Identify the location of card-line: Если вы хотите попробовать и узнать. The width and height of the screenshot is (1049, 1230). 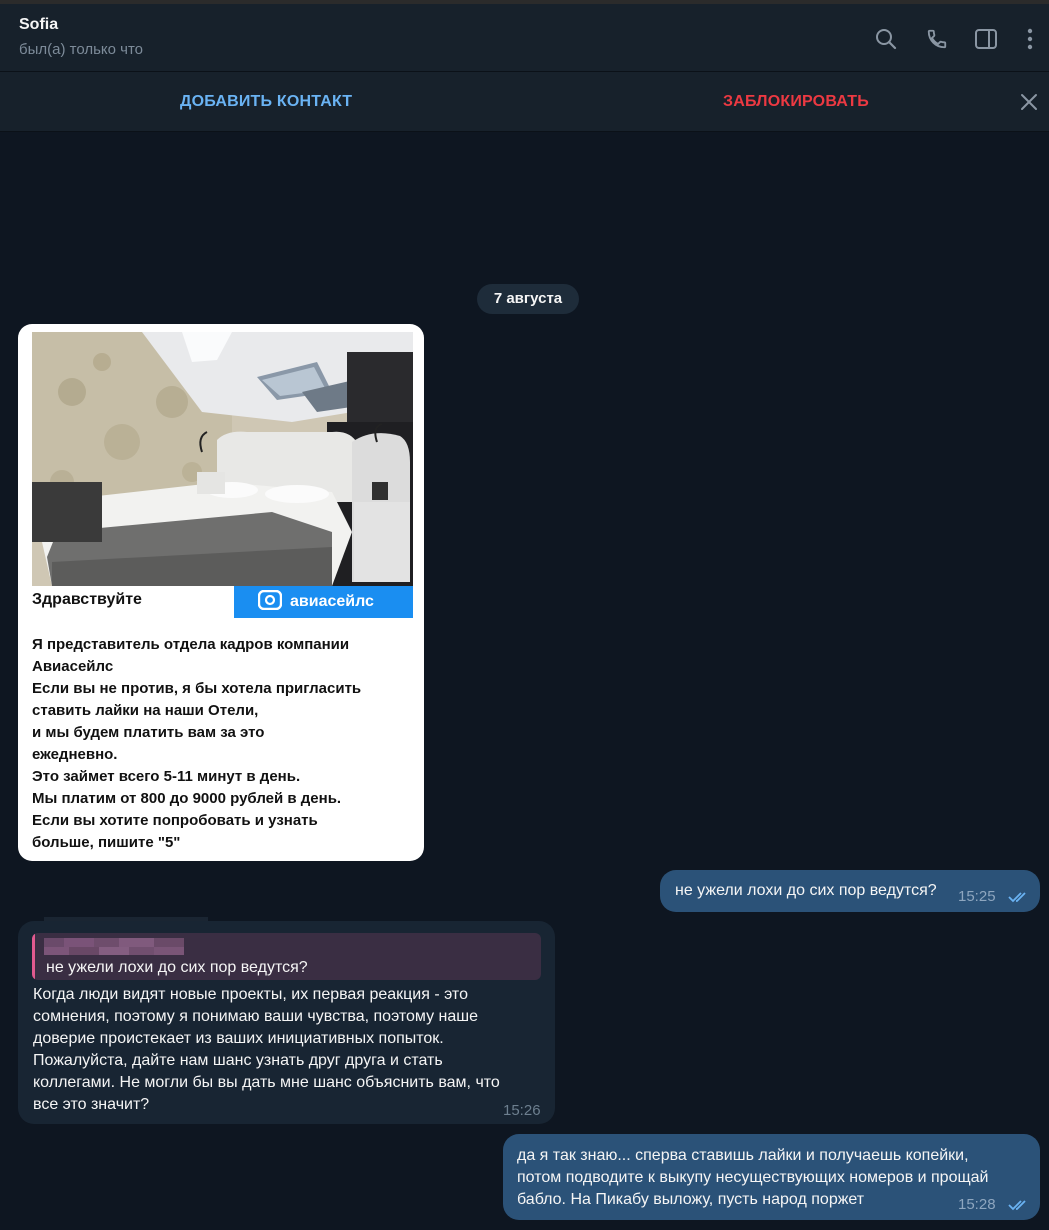
(175, 820).